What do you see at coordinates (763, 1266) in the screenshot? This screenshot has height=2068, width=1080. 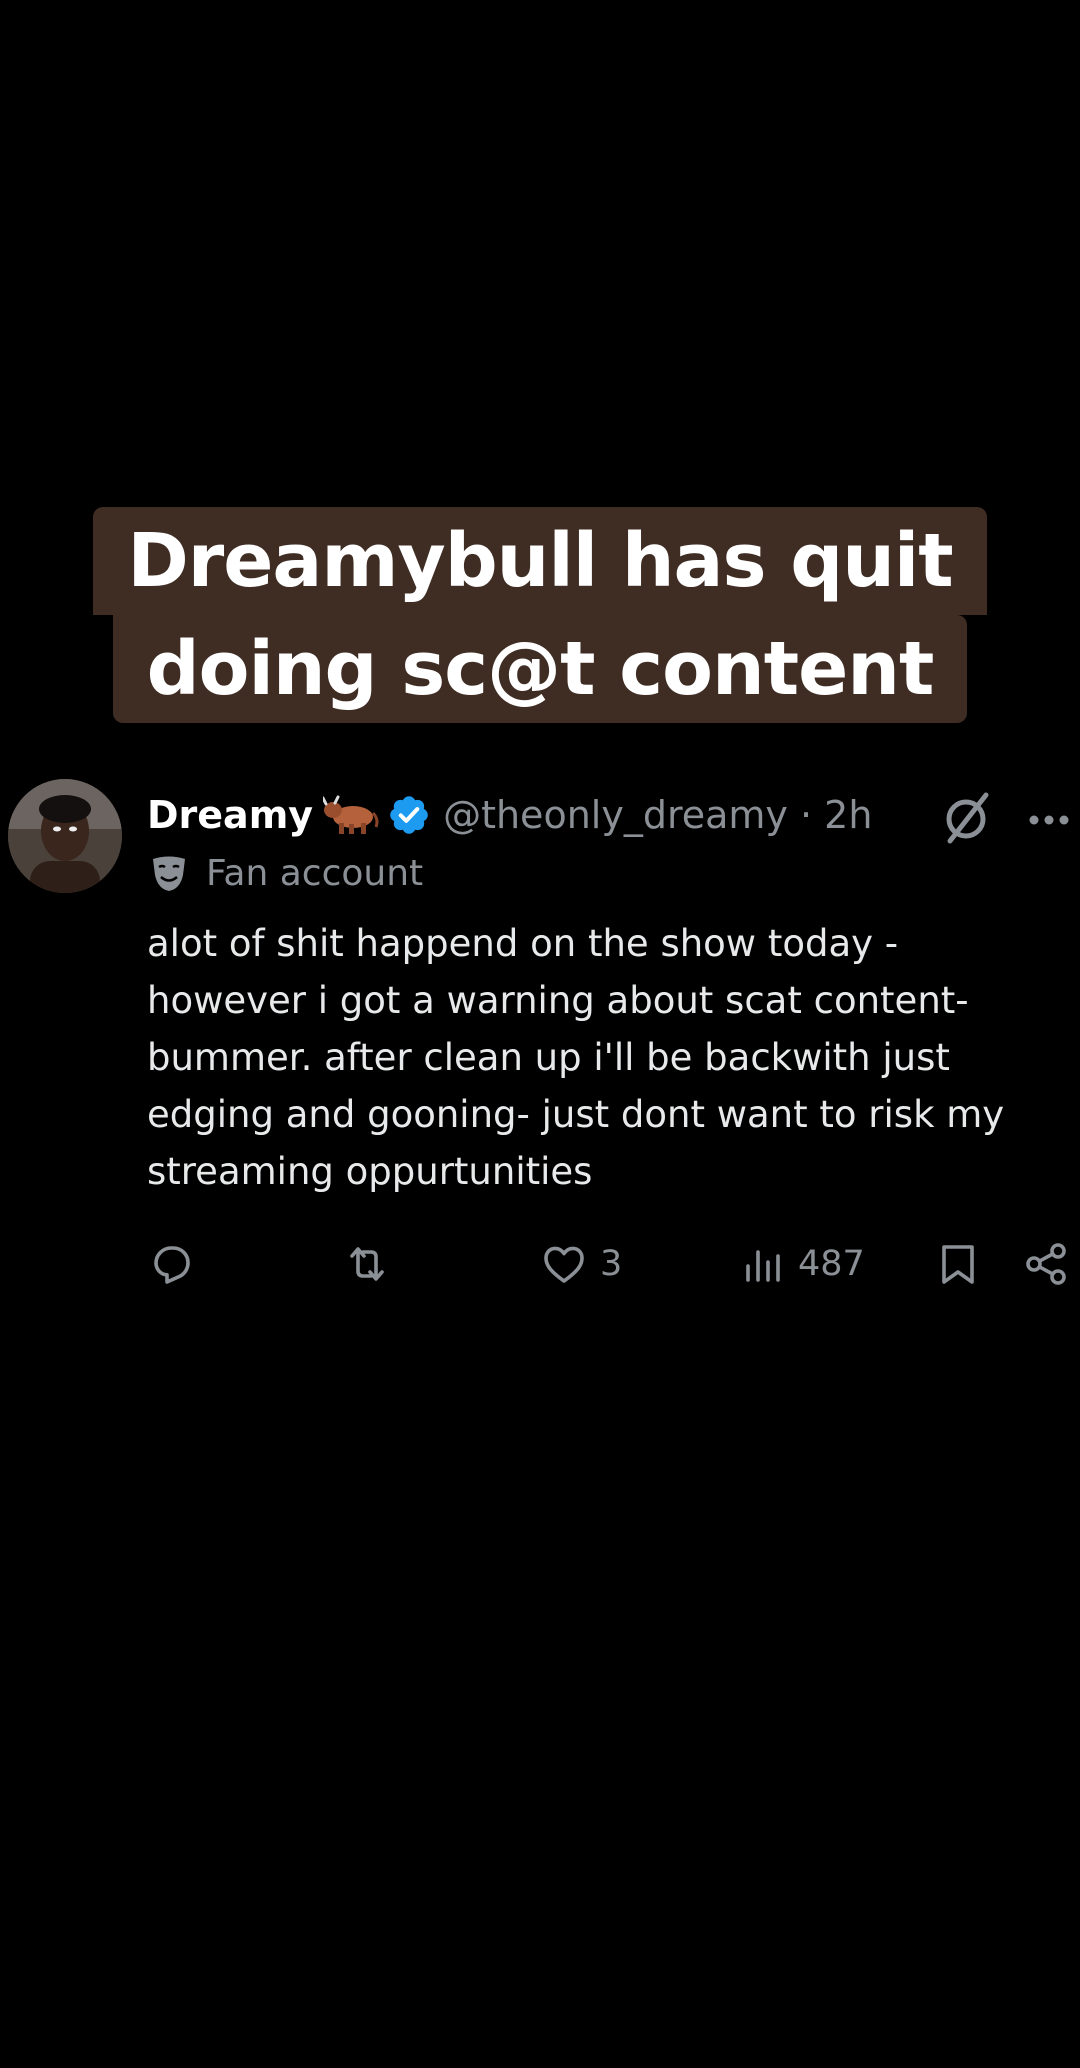 I see `views-icon` at bounding box center [763, 1266].